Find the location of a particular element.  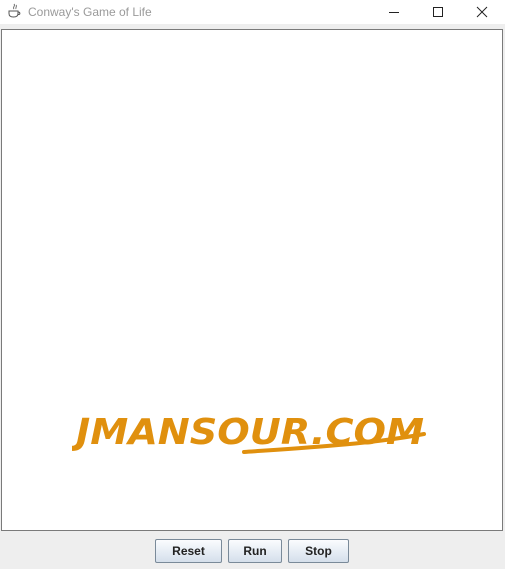

close-button is located at coordinates (482, 12).